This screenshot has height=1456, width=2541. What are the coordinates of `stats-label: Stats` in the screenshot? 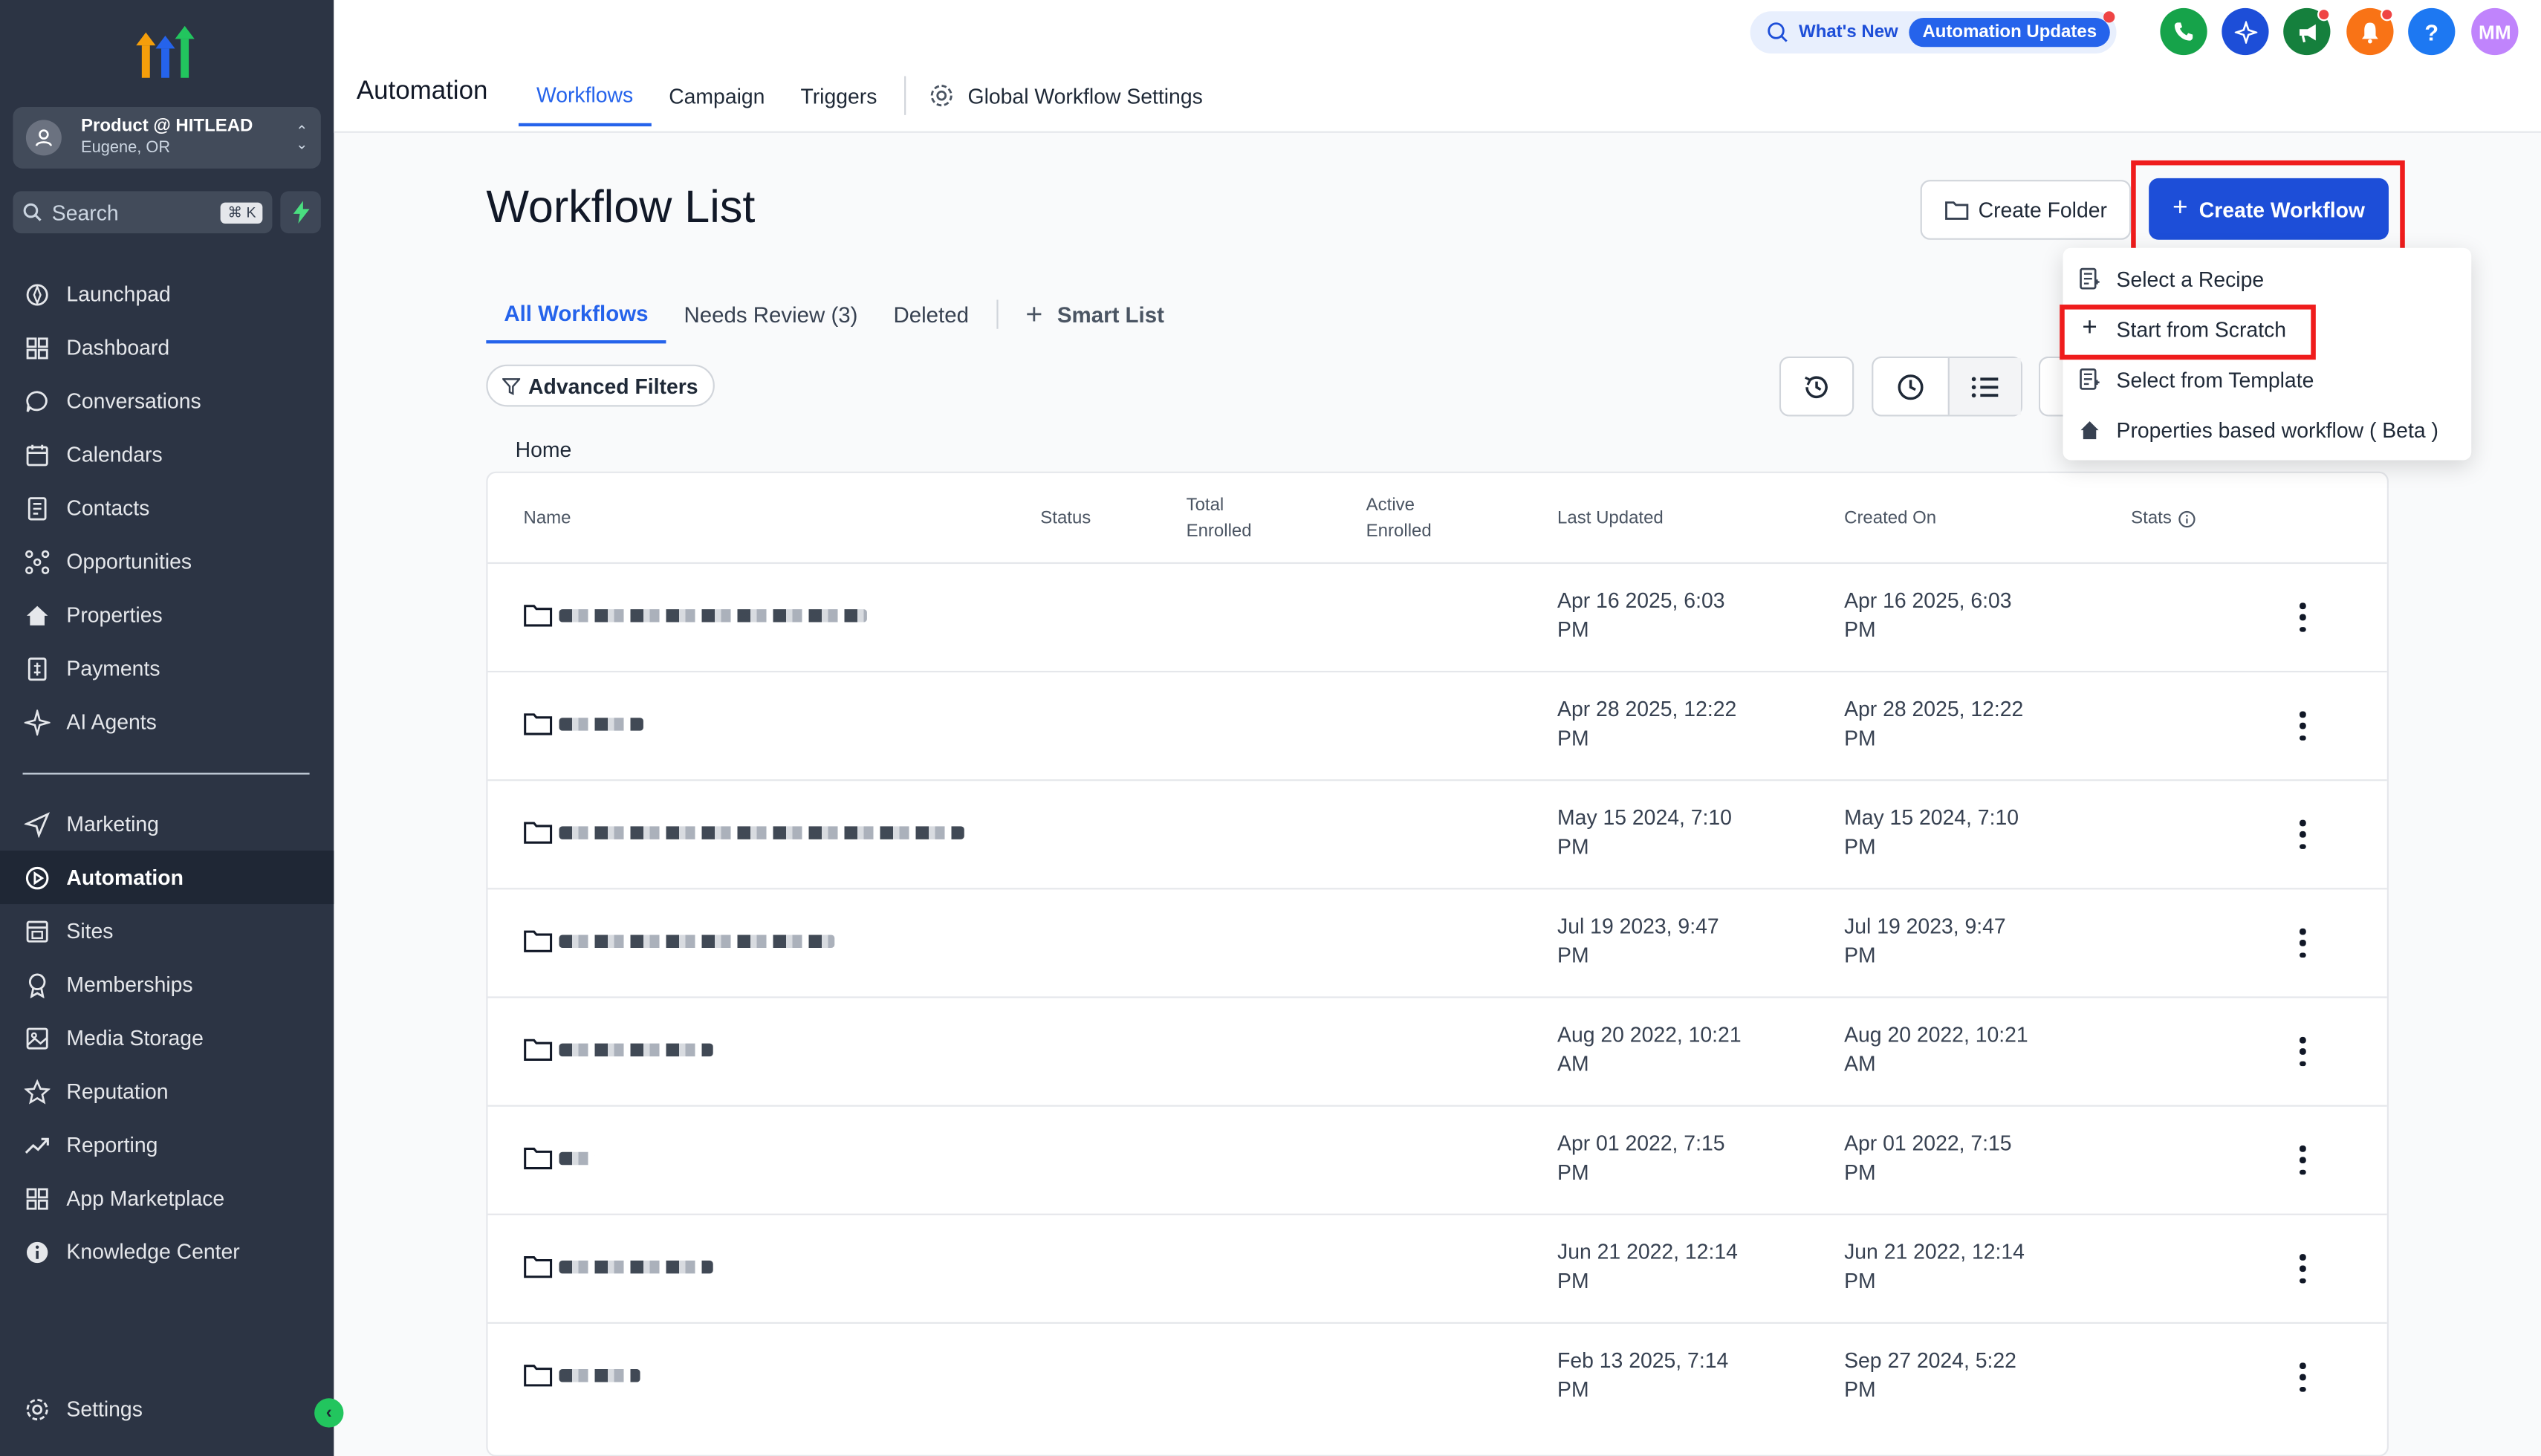 It's located at (2151, 518).